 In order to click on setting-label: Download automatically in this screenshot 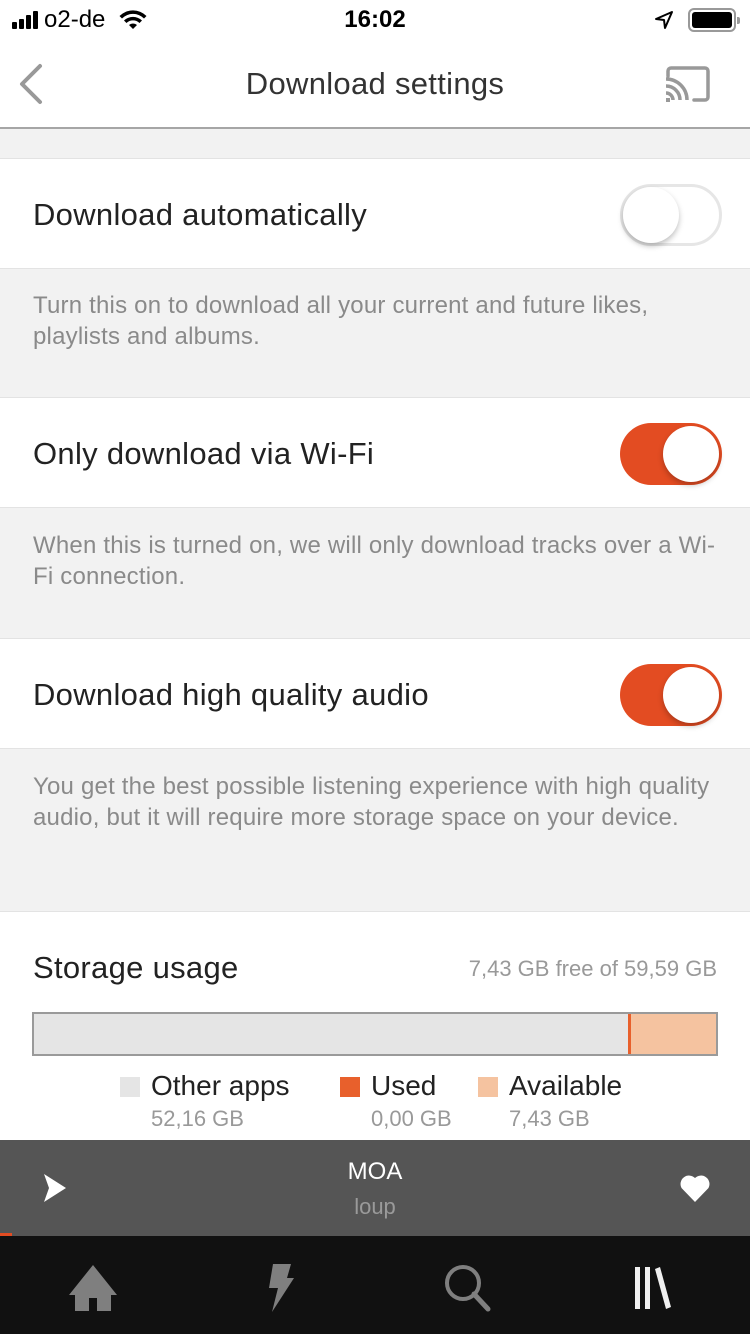, I will do `click(200, 214)`.